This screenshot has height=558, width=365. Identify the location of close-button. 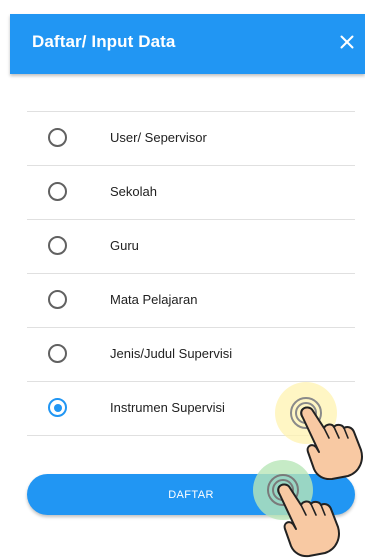
(347, 42).